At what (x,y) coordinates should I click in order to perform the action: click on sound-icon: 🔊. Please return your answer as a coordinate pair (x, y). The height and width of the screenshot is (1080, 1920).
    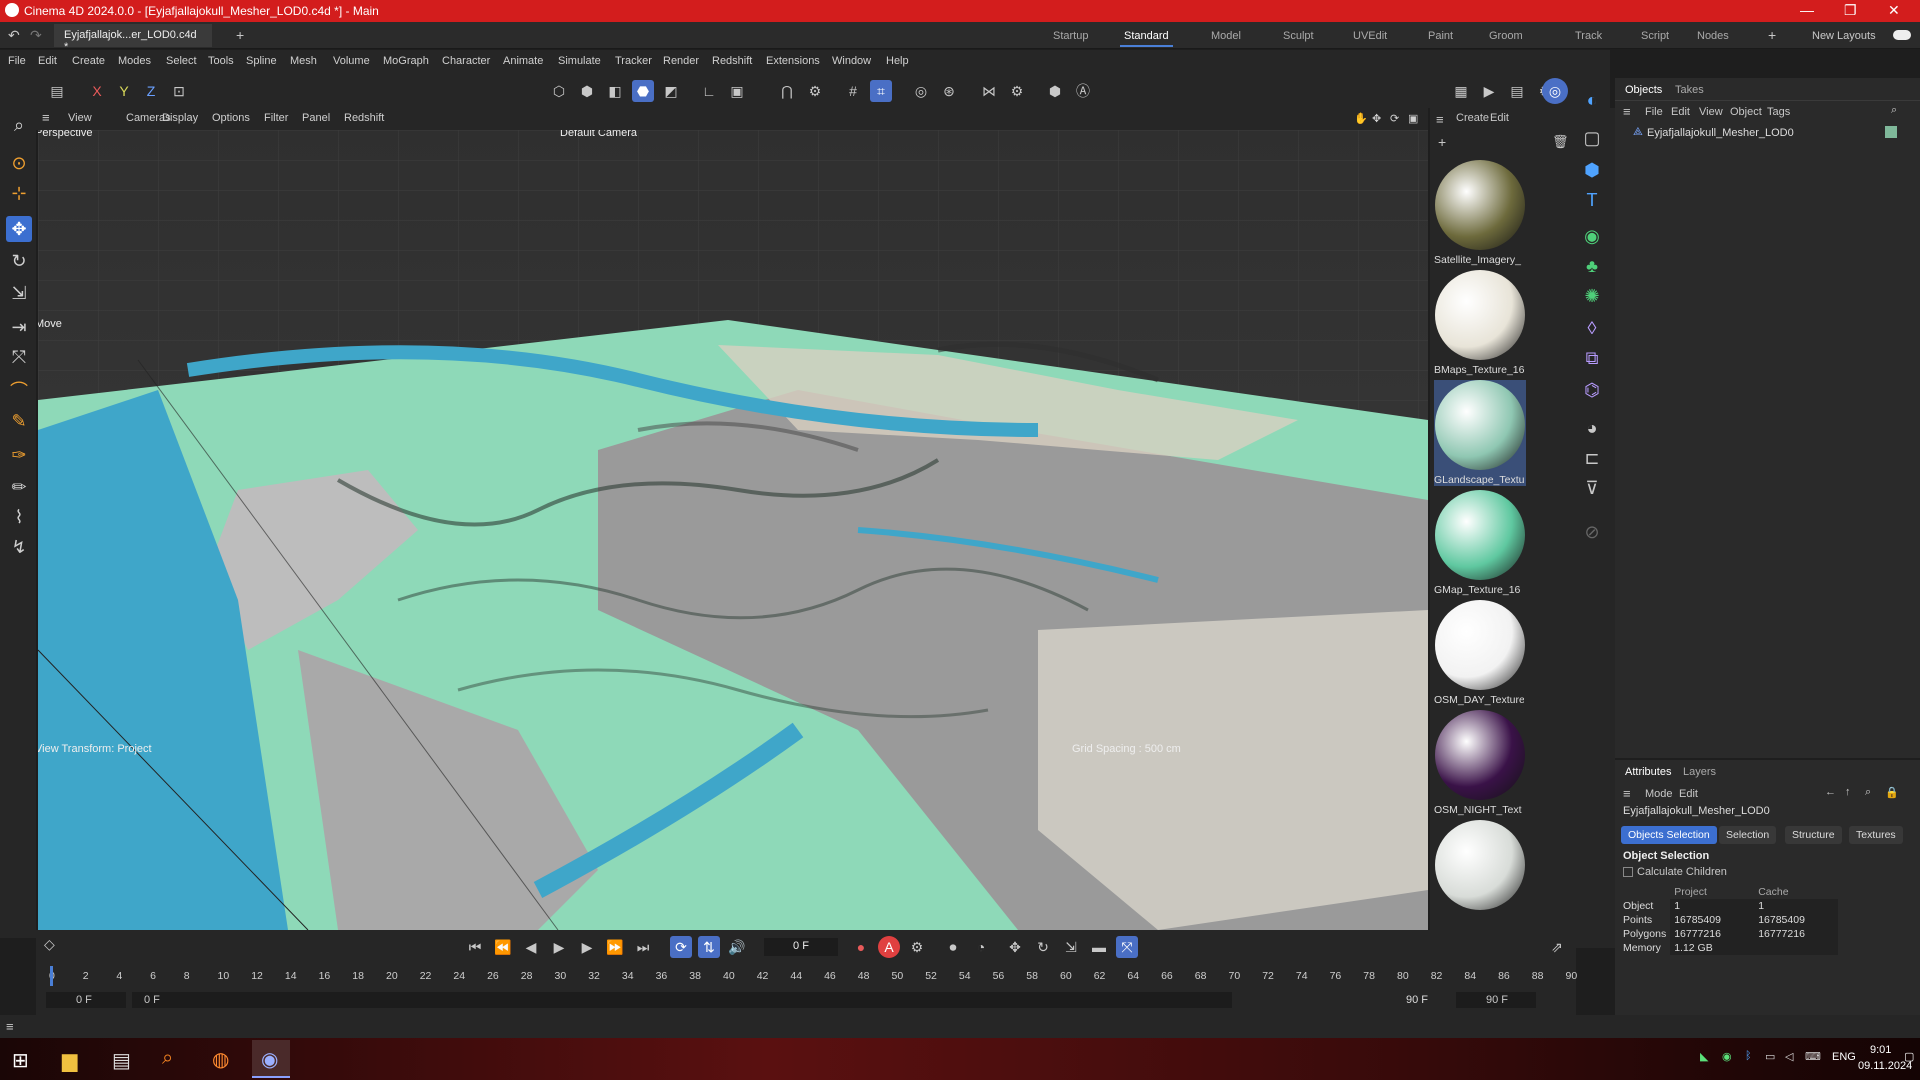
    Looking at the image, I should click on (737, 947).